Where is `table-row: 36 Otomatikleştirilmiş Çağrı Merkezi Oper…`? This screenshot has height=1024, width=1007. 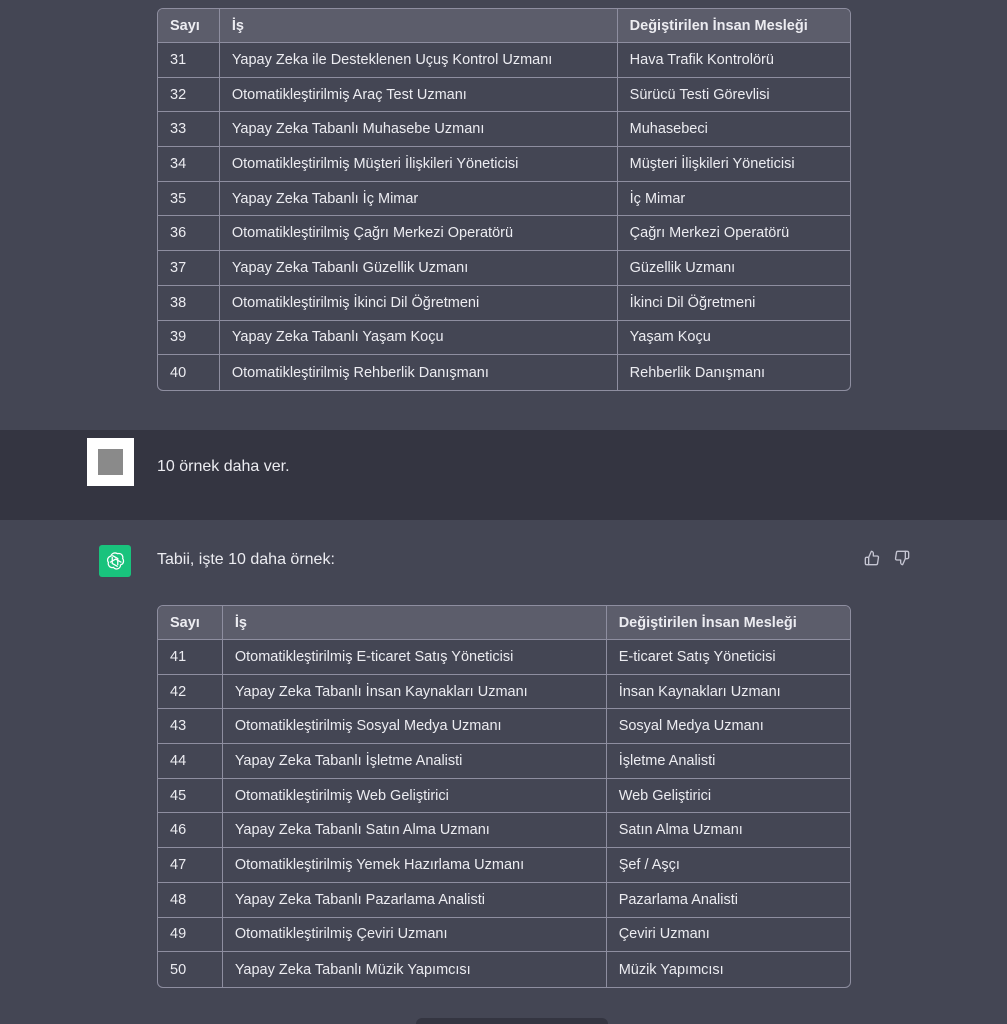
table-row: 36 Otomatikleştirilmiş Çağrı Merkezi Oper… is located at coordinates (504, 234).